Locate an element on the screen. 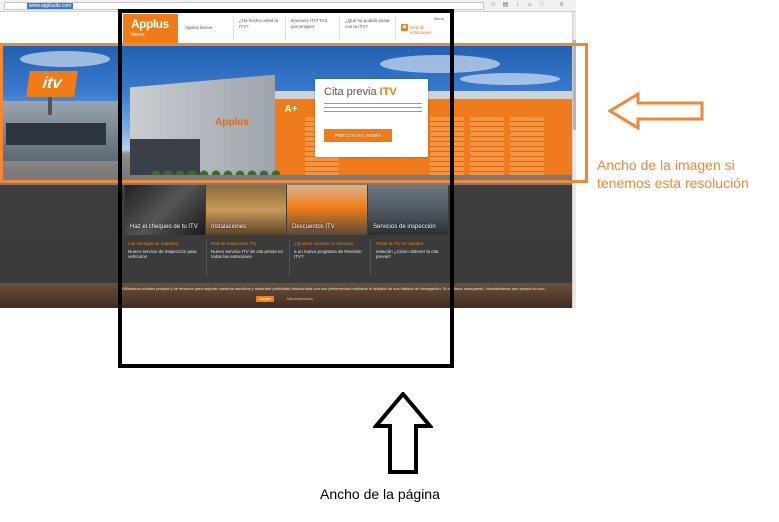 Image resolution: width=779 pixels, height=522 pixels. up-arrow-icon is located at coordinates (403, 433).